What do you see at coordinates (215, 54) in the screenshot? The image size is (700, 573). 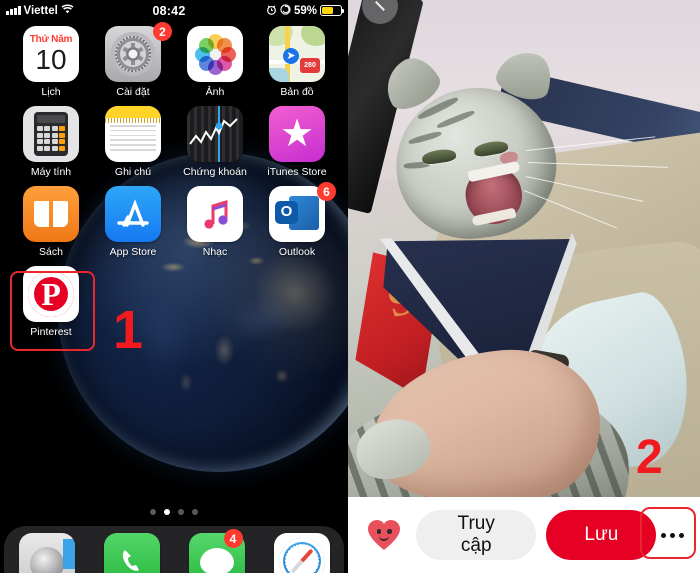 I see `photos-flower-icon` at bounding box center [215, 54].